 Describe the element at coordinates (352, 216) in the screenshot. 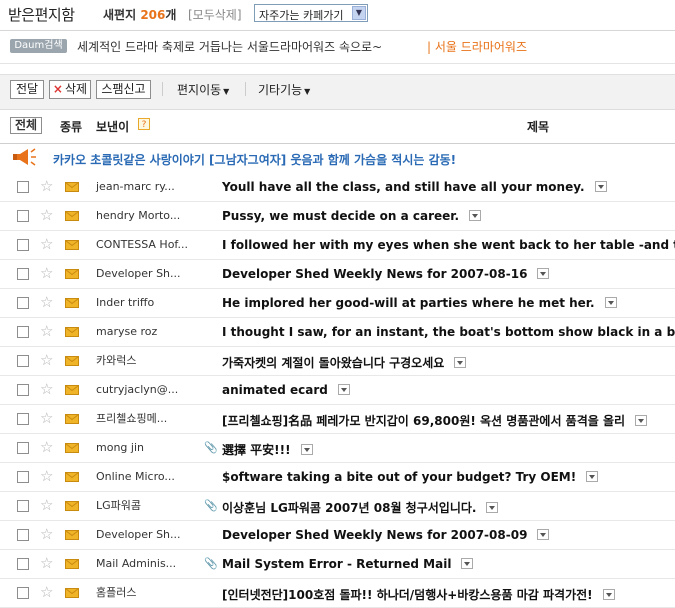

I see `mail-subject: Pussy, we must decide on a career.` at that location.